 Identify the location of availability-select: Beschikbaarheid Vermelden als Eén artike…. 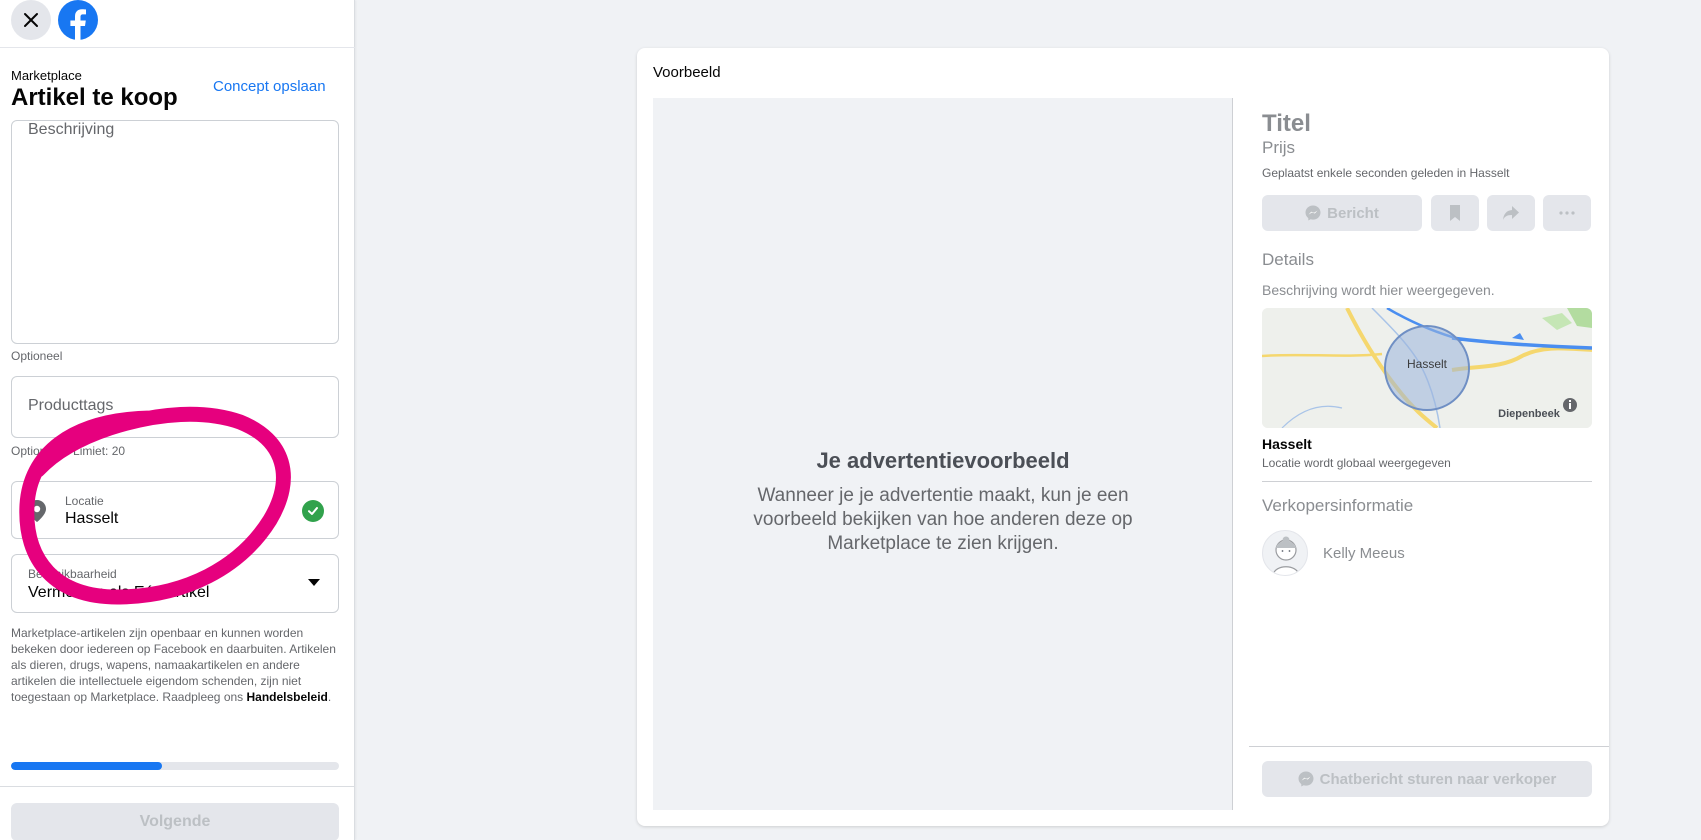
(175, 583).